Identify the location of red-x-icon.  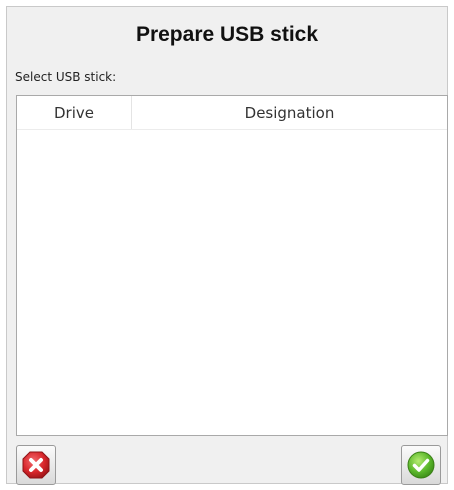
(36, 465).